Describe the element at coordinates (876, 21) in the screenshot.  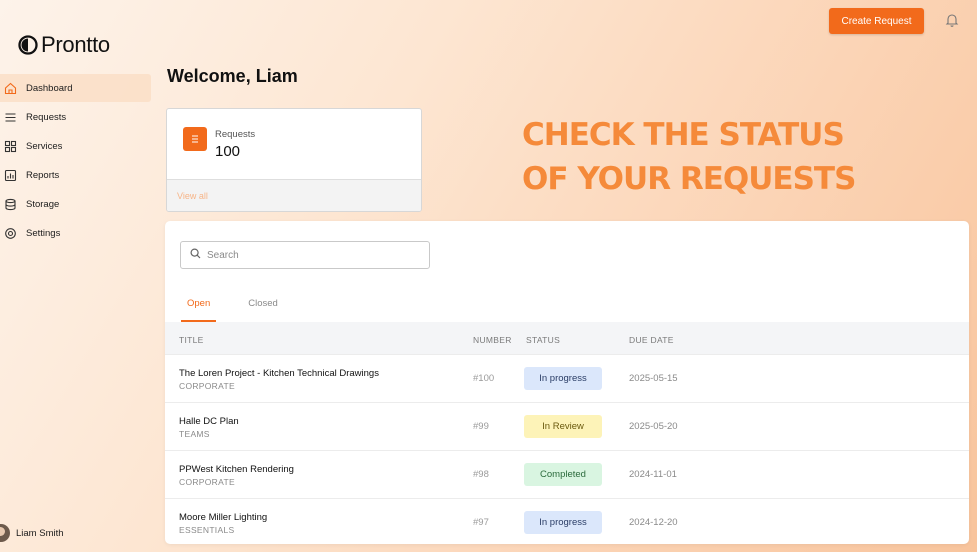
I see `create-request-button: Create Request` at that location.